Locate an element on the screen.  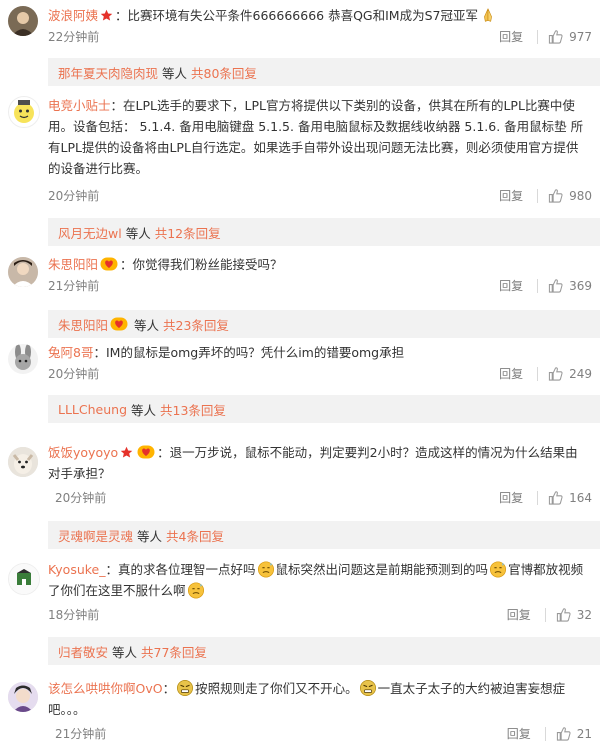
comment-body: 波浪阿姨 ：比赛环境有失公平条件666666666 恭喜QG和IM成为S7冠亚军 is located at coordinates (319, 15).